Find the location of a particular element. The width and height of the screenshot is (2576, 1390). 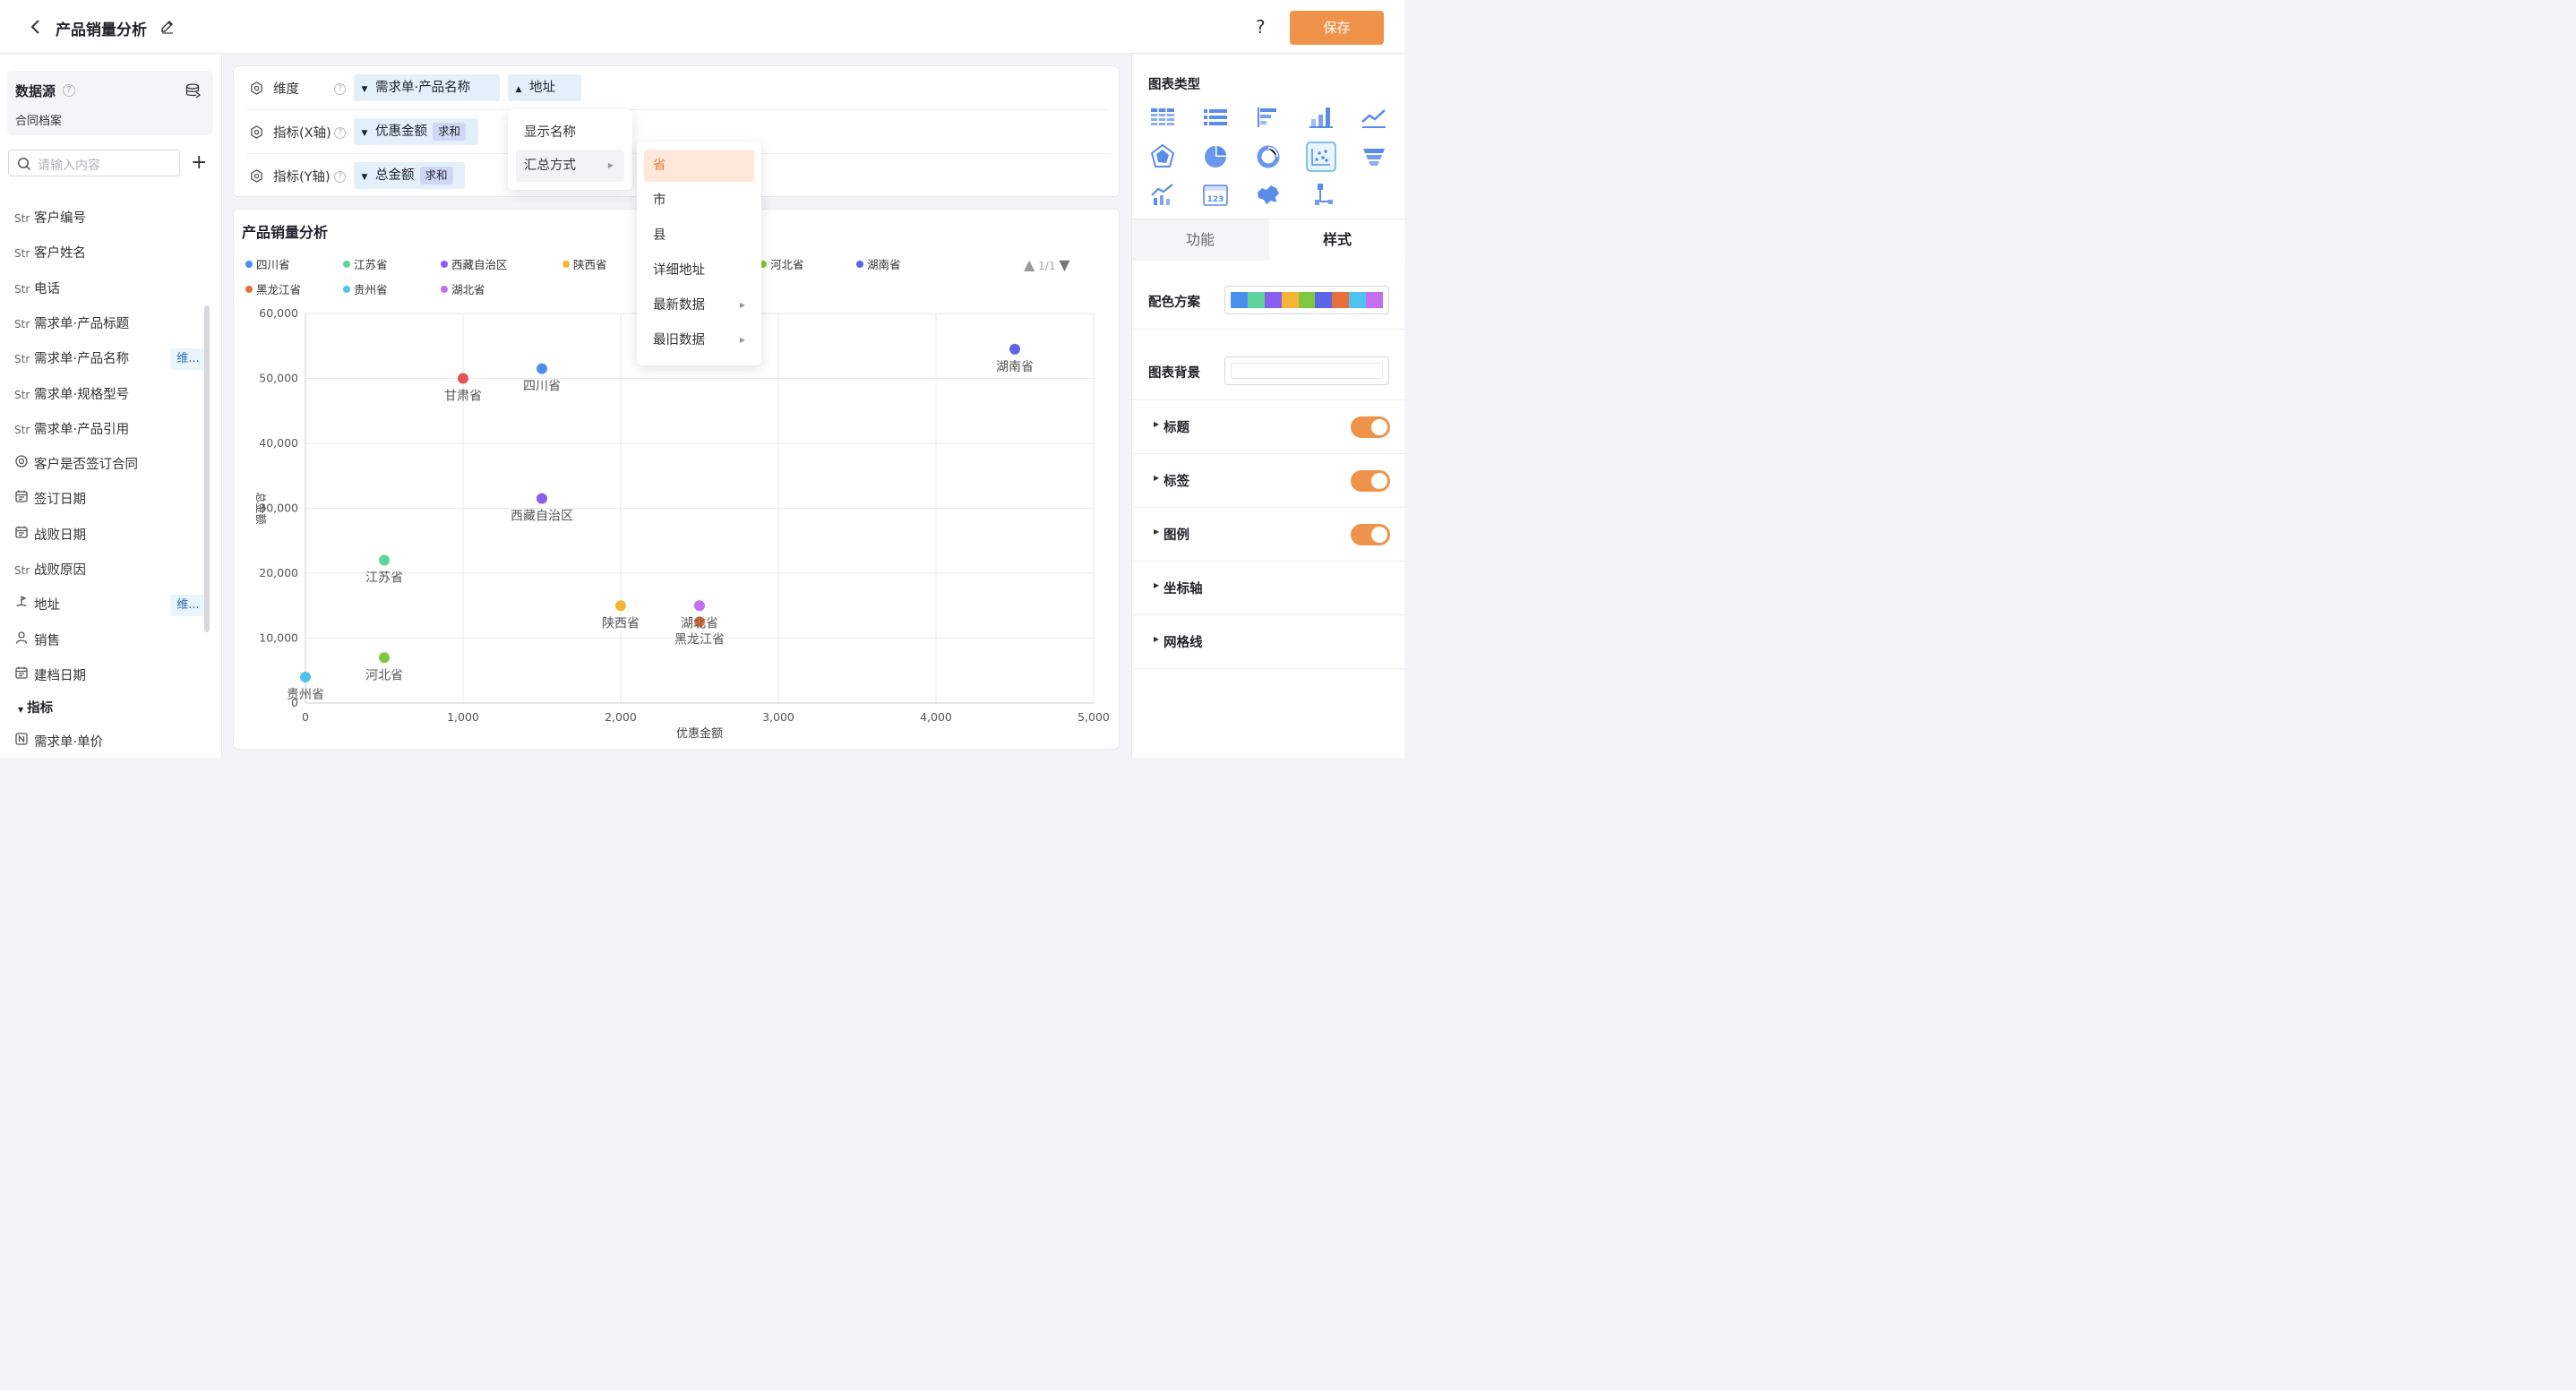

field-item: Str 需求单·产品标题 is located at coordinates (108, 324).